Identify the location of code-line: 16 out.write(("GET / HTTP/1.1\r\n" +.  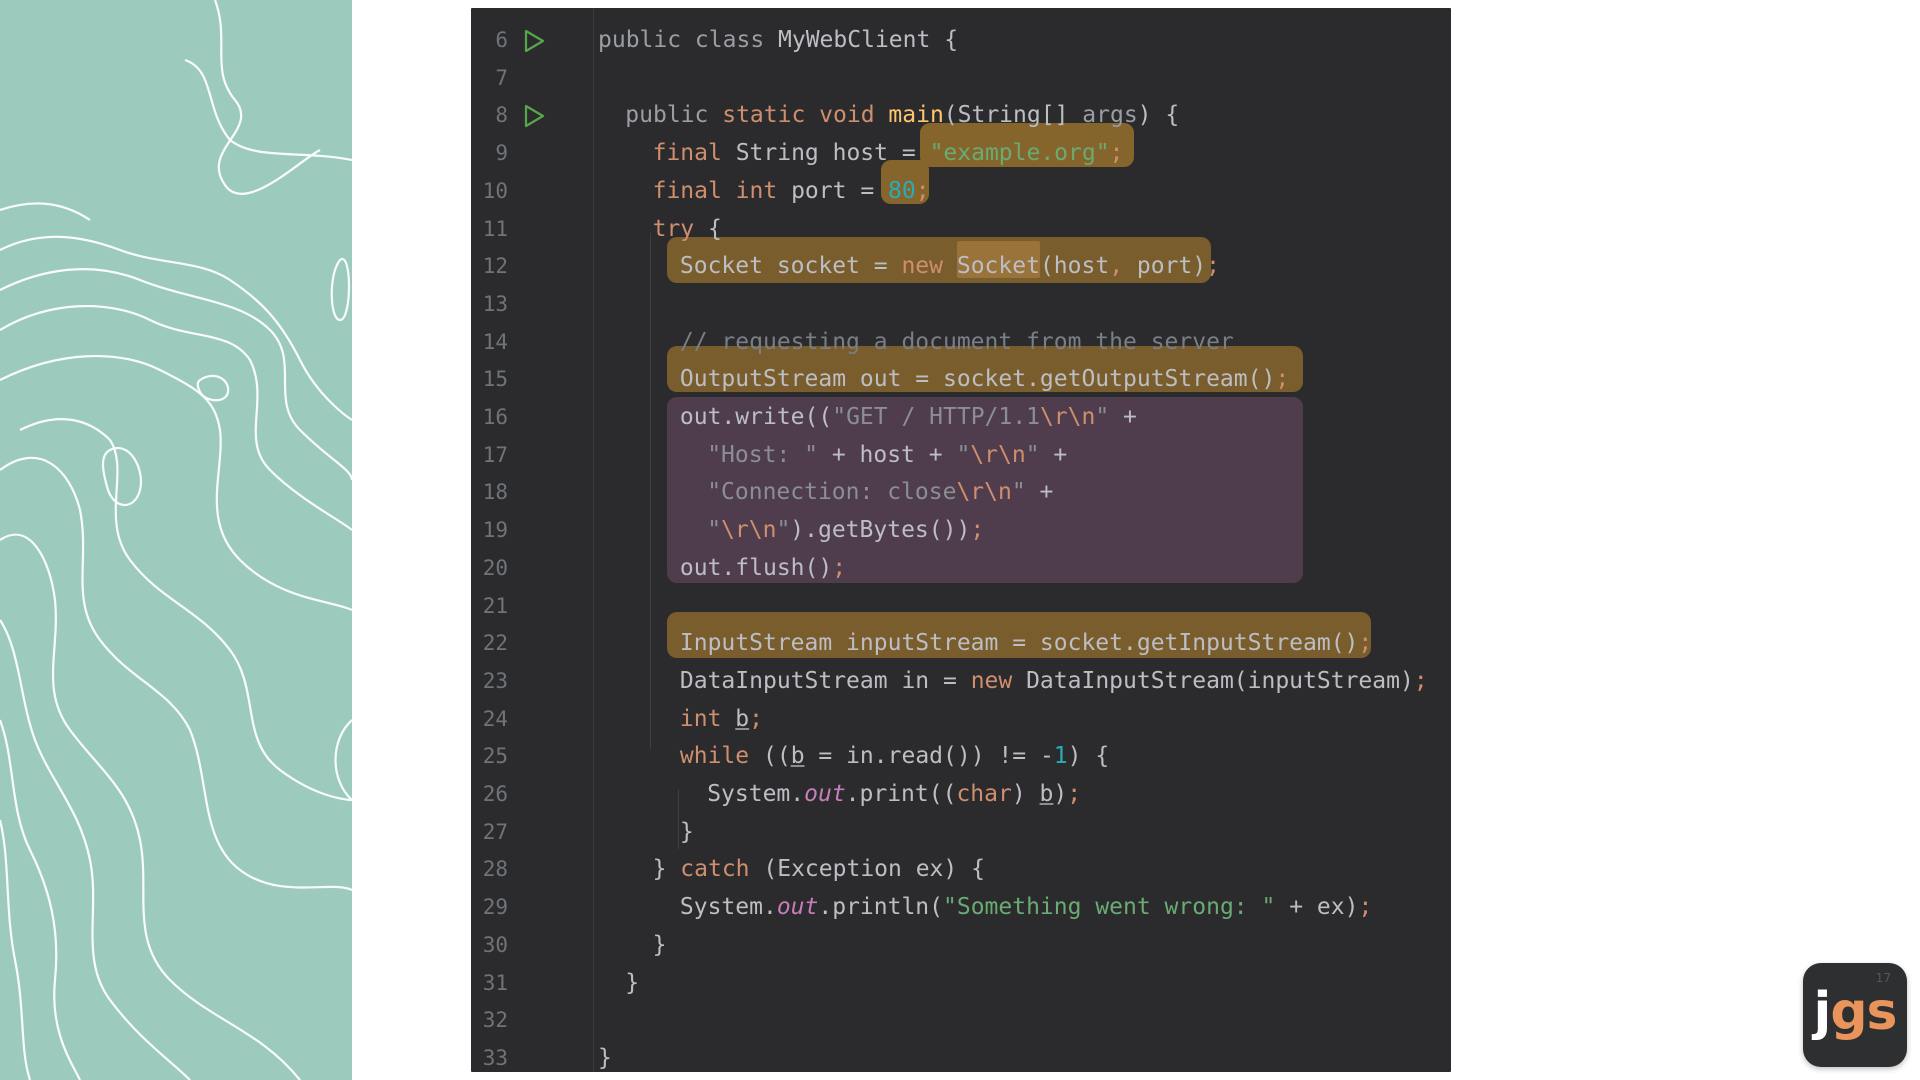
(961, 417).